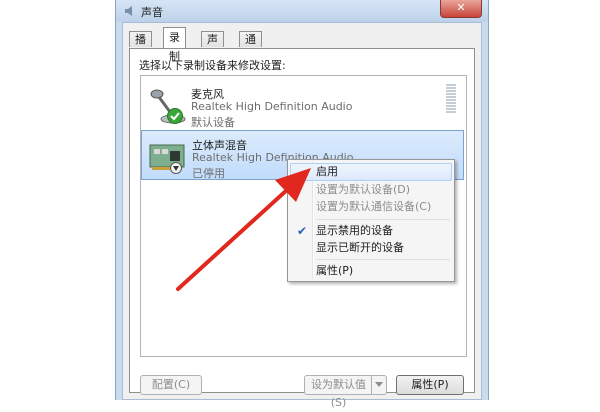  Describe the element at coordinates (167, 157) in the screenshot. I see `sound-card-icon` at that location.